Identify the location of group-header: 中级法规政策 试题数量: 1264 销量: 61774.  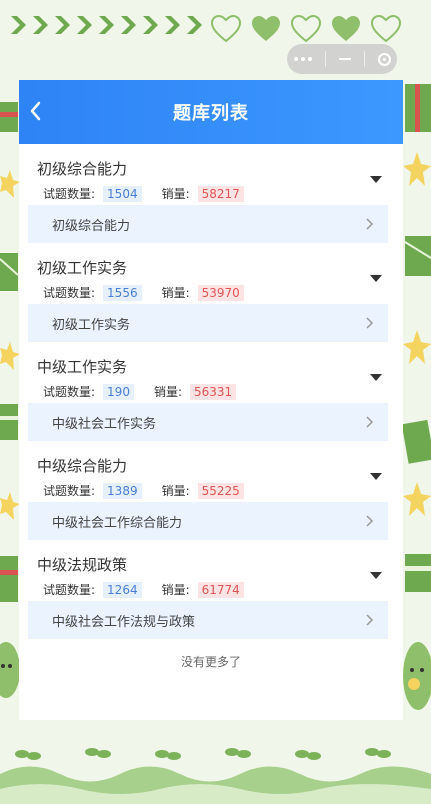
(211, 573).